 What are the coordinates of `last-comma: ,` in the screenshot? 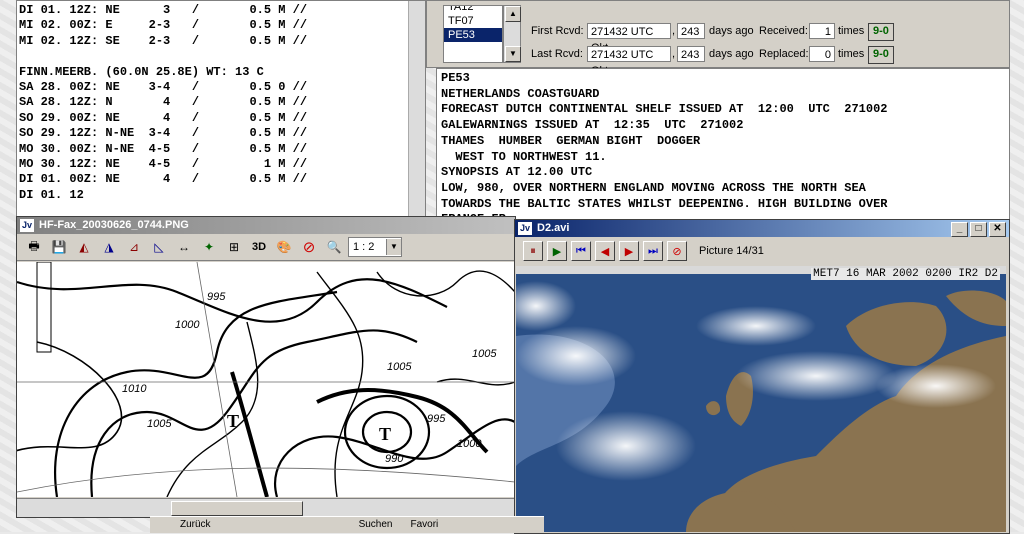 It's located at (674, 54).